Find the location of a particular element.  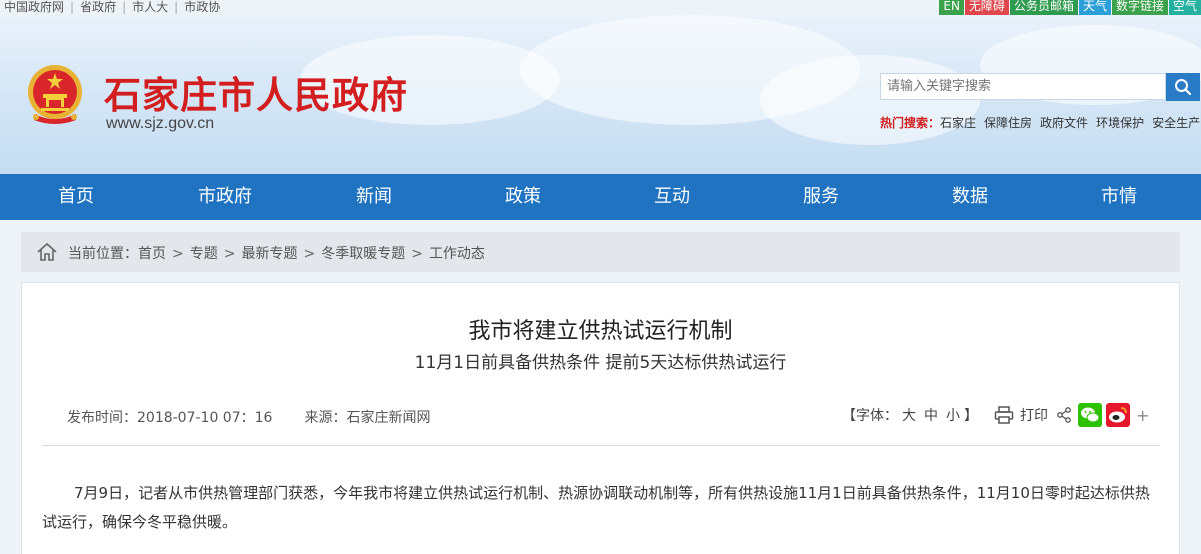

hot-keyword: 环境保护 is located at coordinates (1120, 123).